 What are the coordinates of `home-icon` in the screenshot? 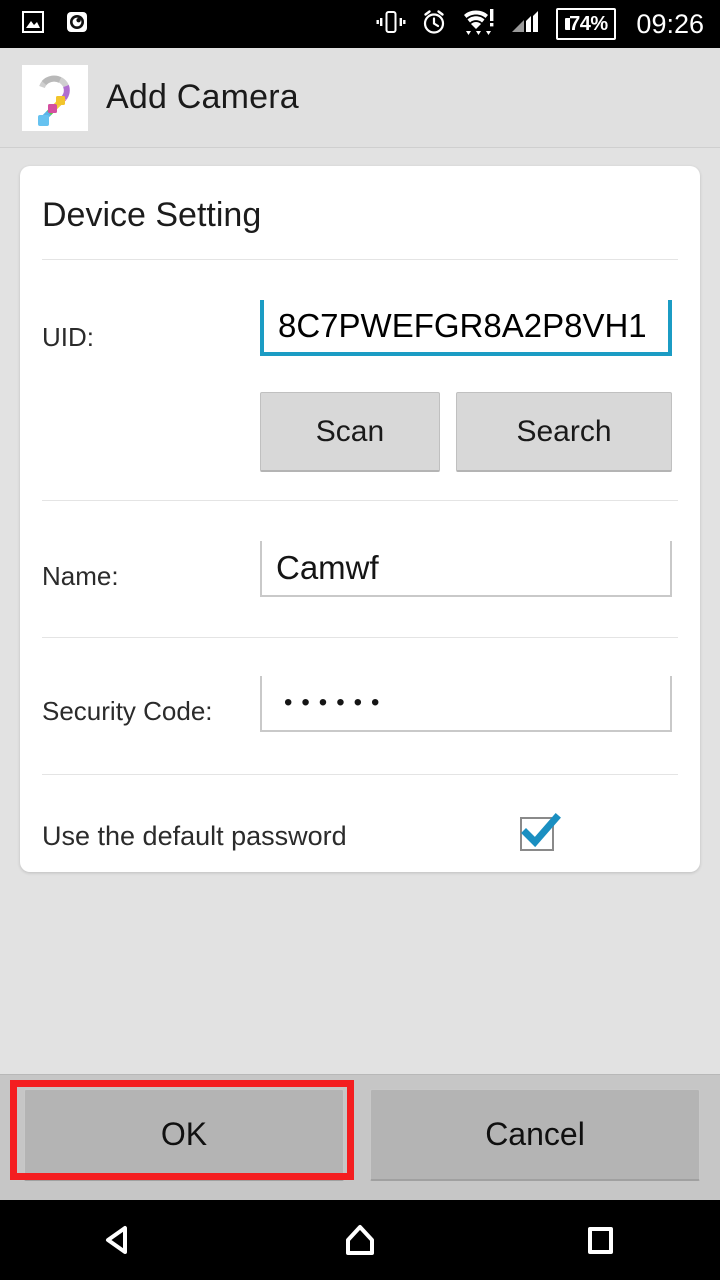 It's located at (360, 1240).